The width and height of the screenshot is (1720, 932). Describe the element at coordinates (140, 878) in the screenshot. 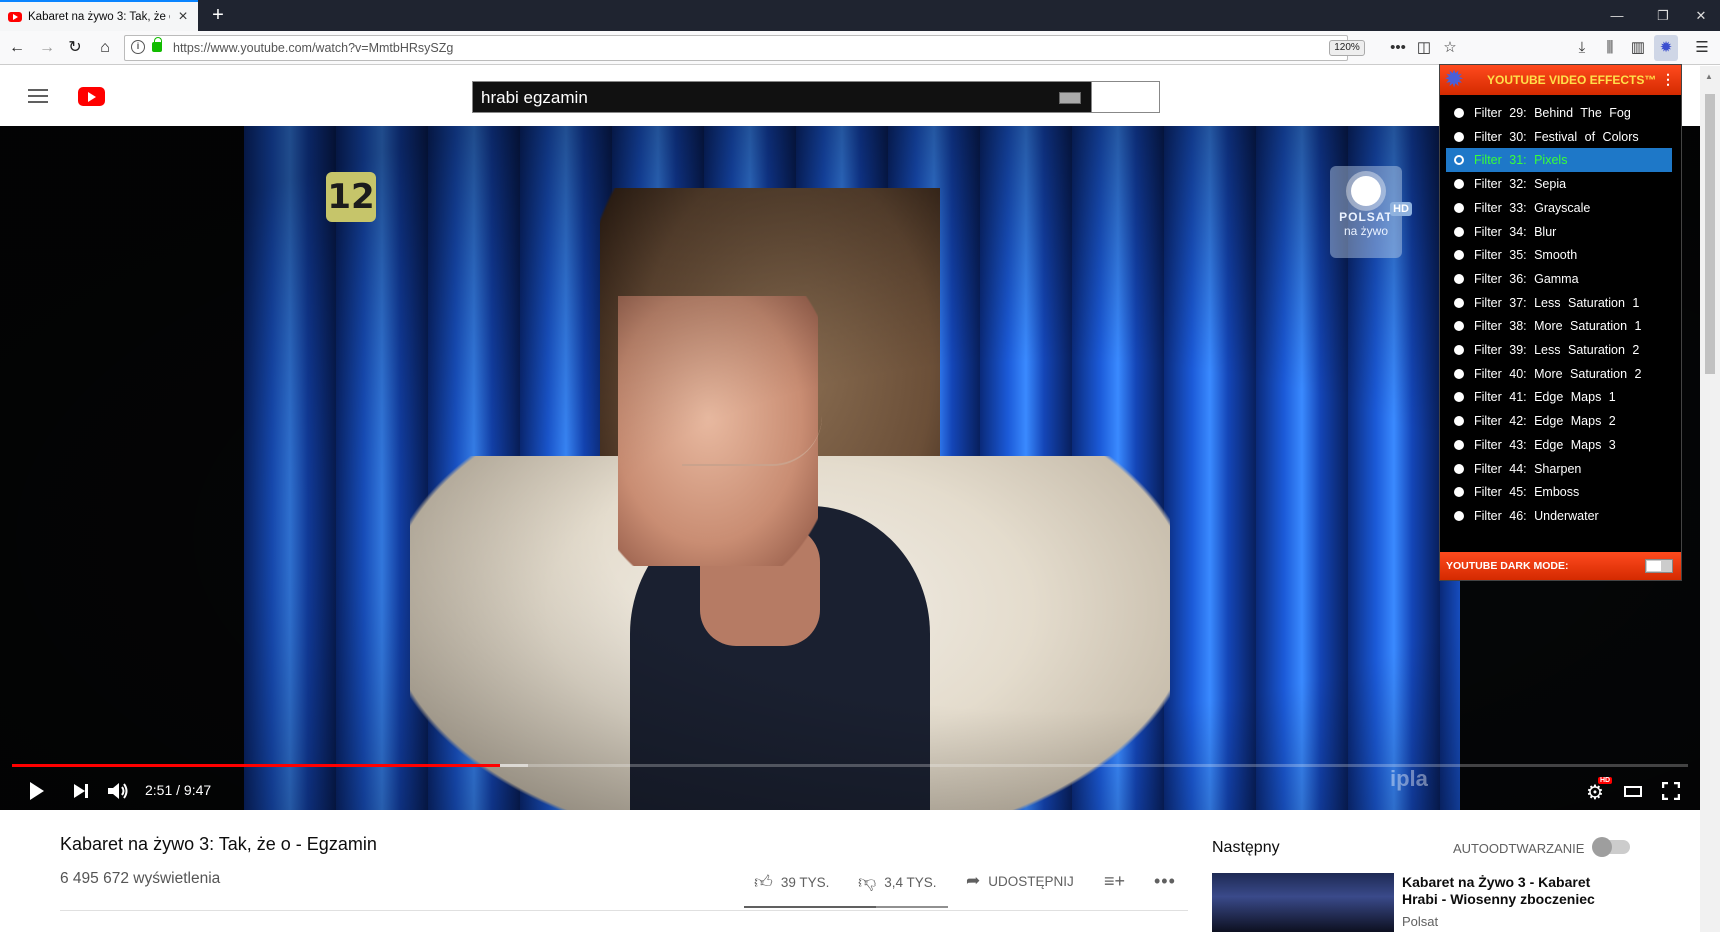

I see `view-count: 6 495 672 wyświetlenia` at that location.